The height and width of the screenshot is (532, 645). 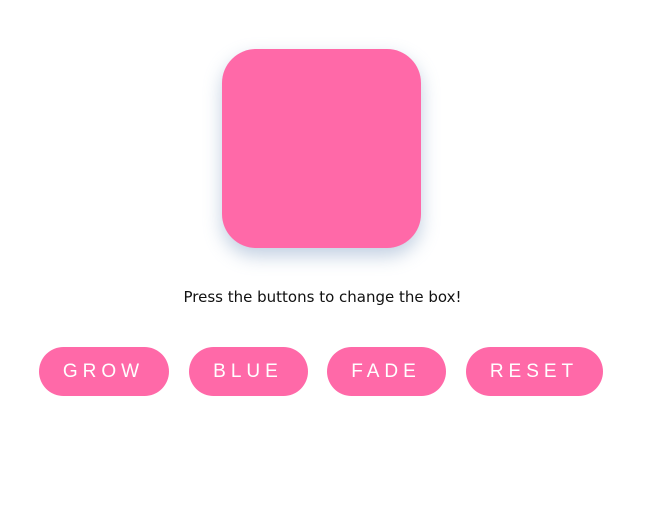 I want to click on grow-button: GROW, so click(x=104, y=371).